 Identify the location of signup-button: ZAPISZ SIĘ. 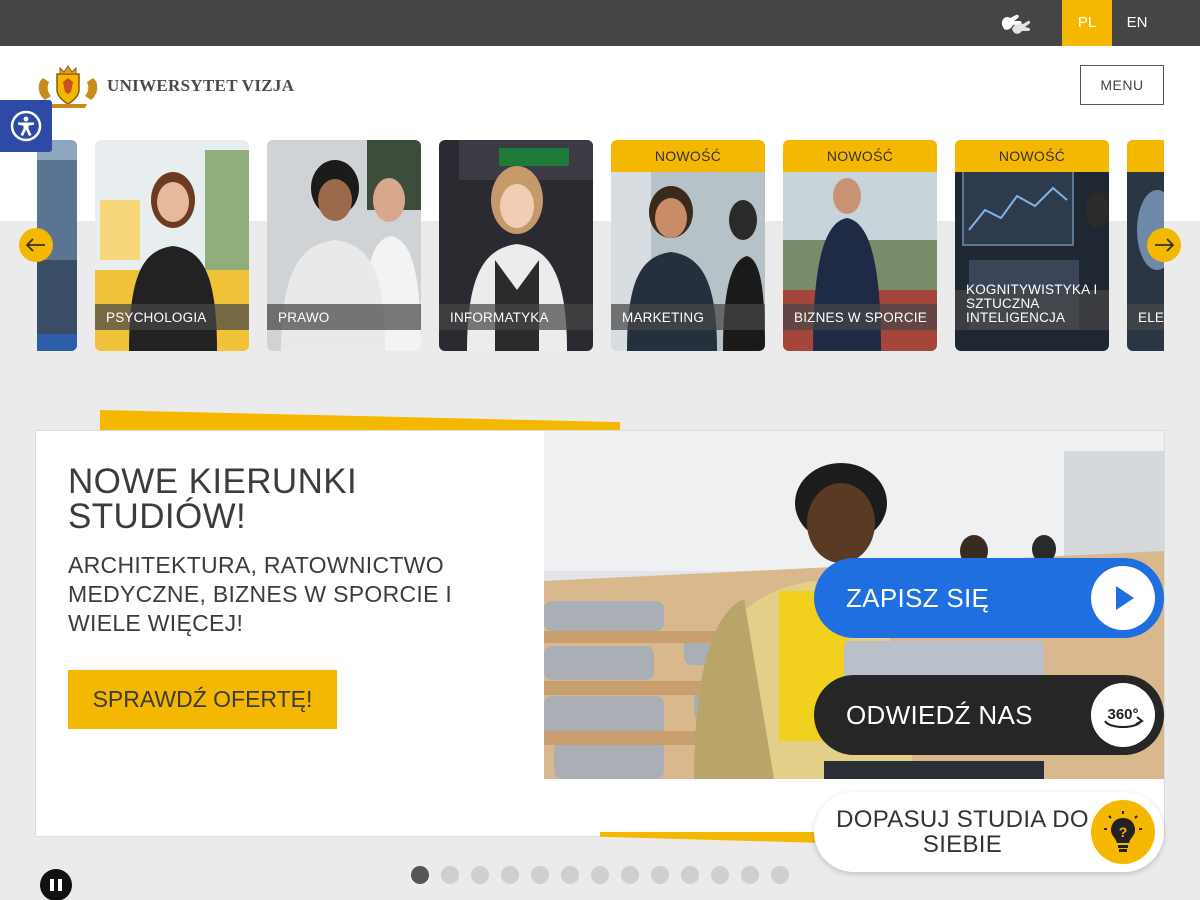
(989, 598).